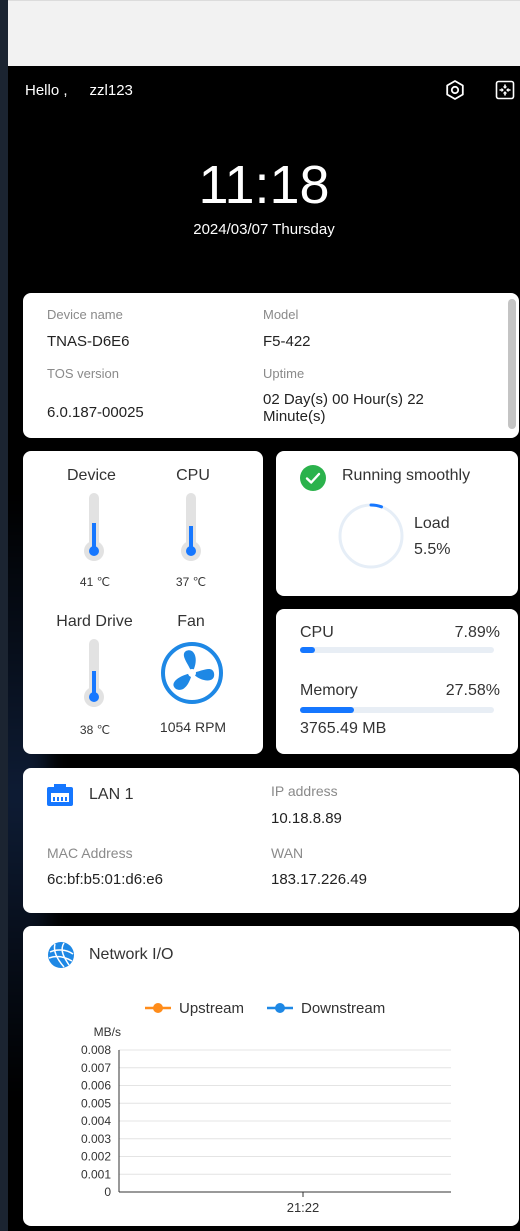  What do you see at coordinates (85, 314) in the screenshot?
I see `device-name-label: Device name` at bounding box center [85, 314].